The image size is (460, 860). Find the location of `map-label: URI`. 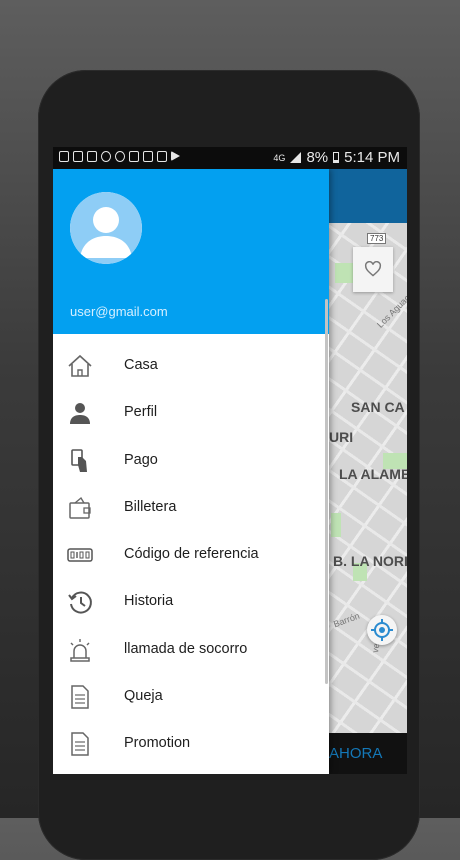

map-label: URI is located at coordinates (341, 437).